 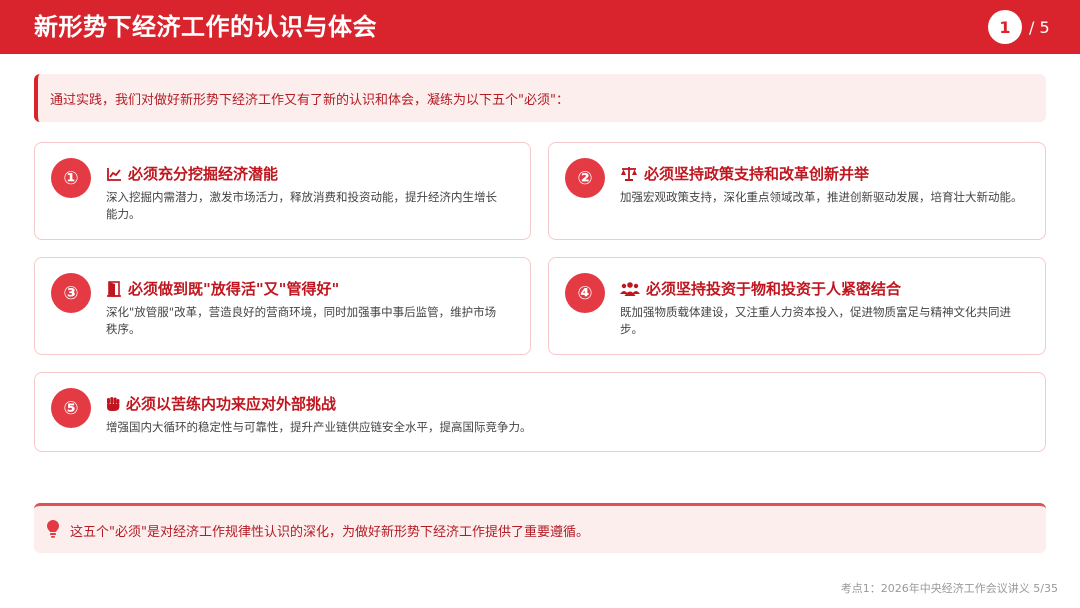 What do you see at coordinates (71, 293) in the screenshot?
I see `card-number: ③` at bounding box center [71, 293].